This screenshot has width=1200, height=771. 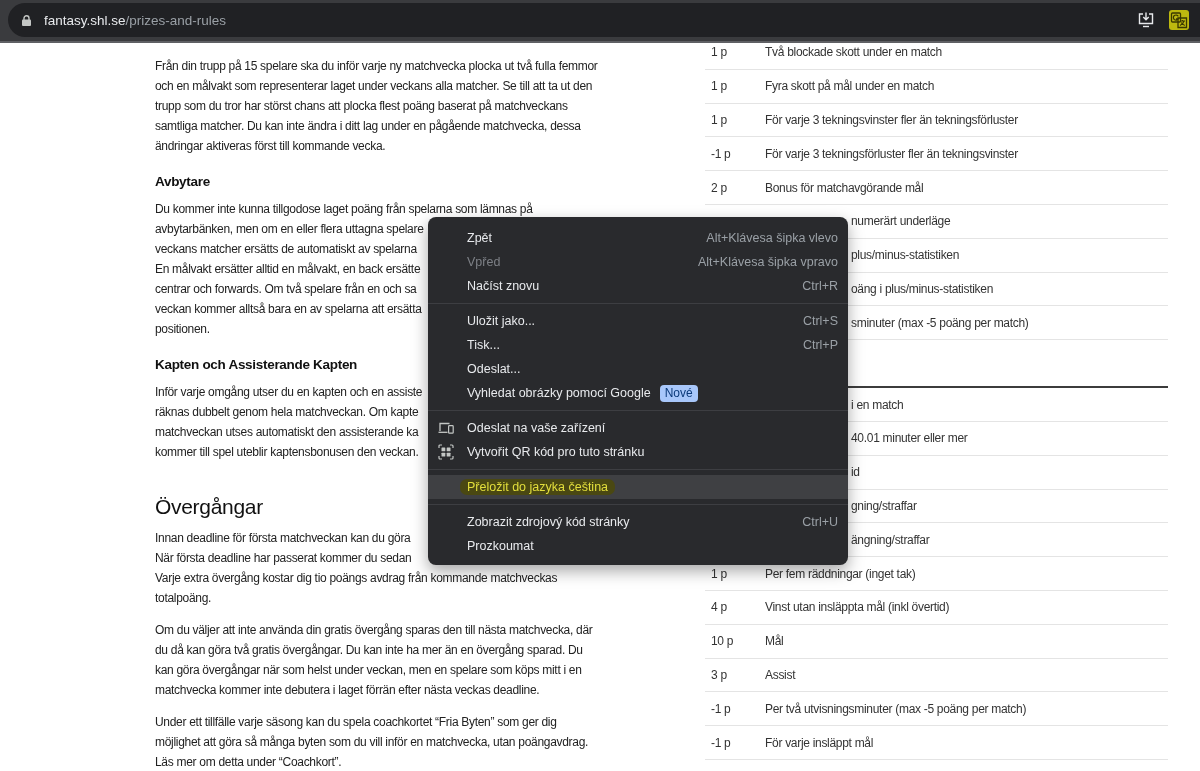 What do you see at coordinates (638, 286) in the screenshot?
I see `menu-item: Načíst znovu Ctrl+R` at bounding box center [638, 286].